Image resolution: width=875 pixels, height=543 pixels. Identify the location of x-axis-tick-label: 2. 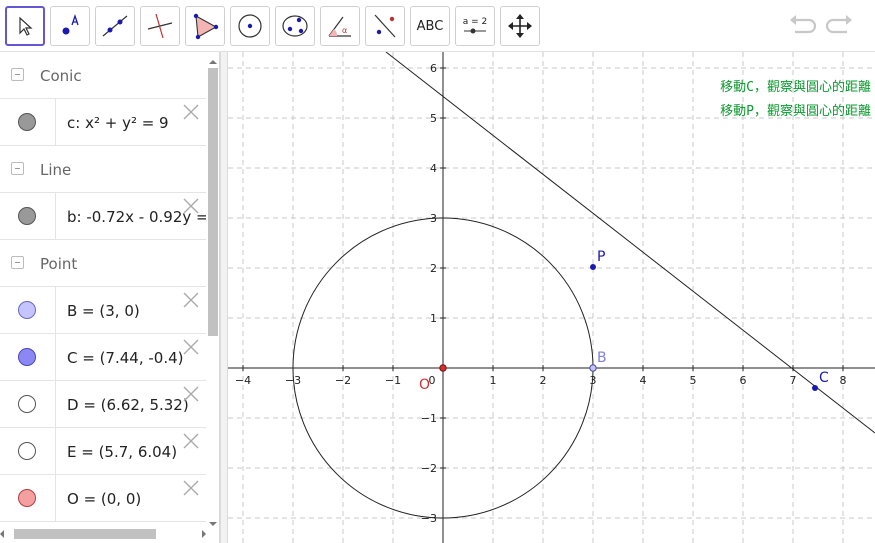
(543, 380).